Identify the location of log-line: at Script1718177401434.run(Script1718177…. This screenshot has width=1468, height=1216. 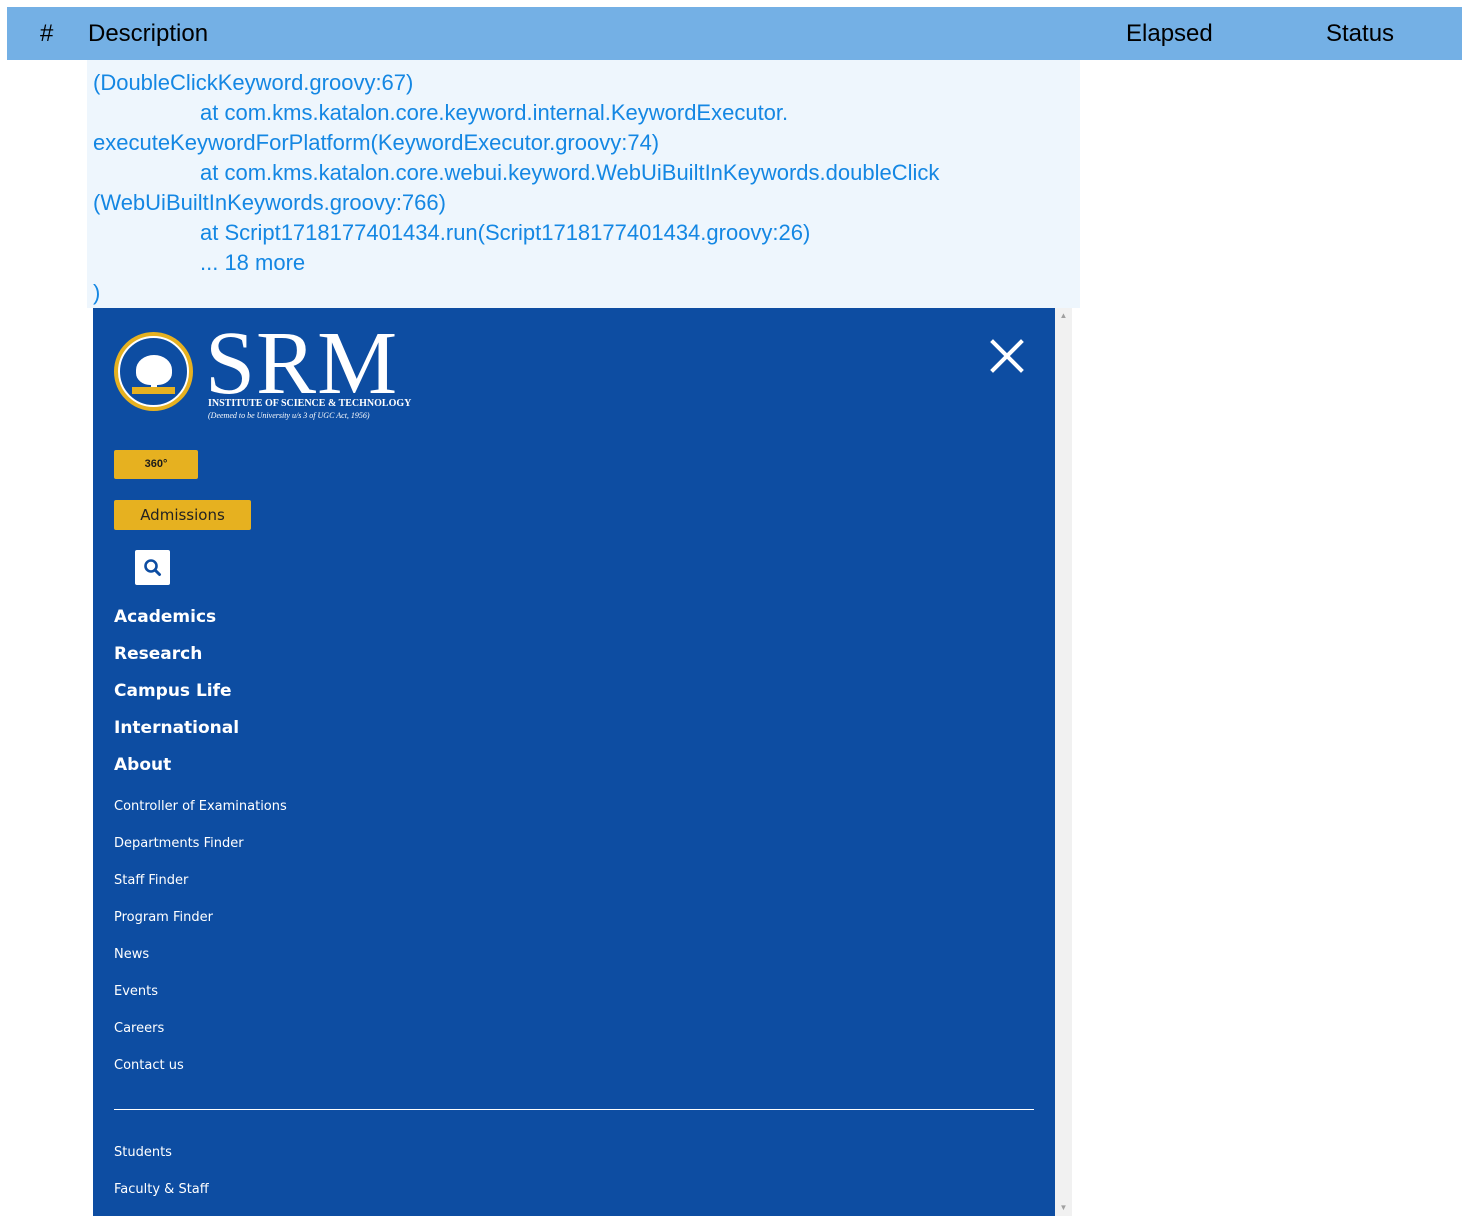
(505, 232).